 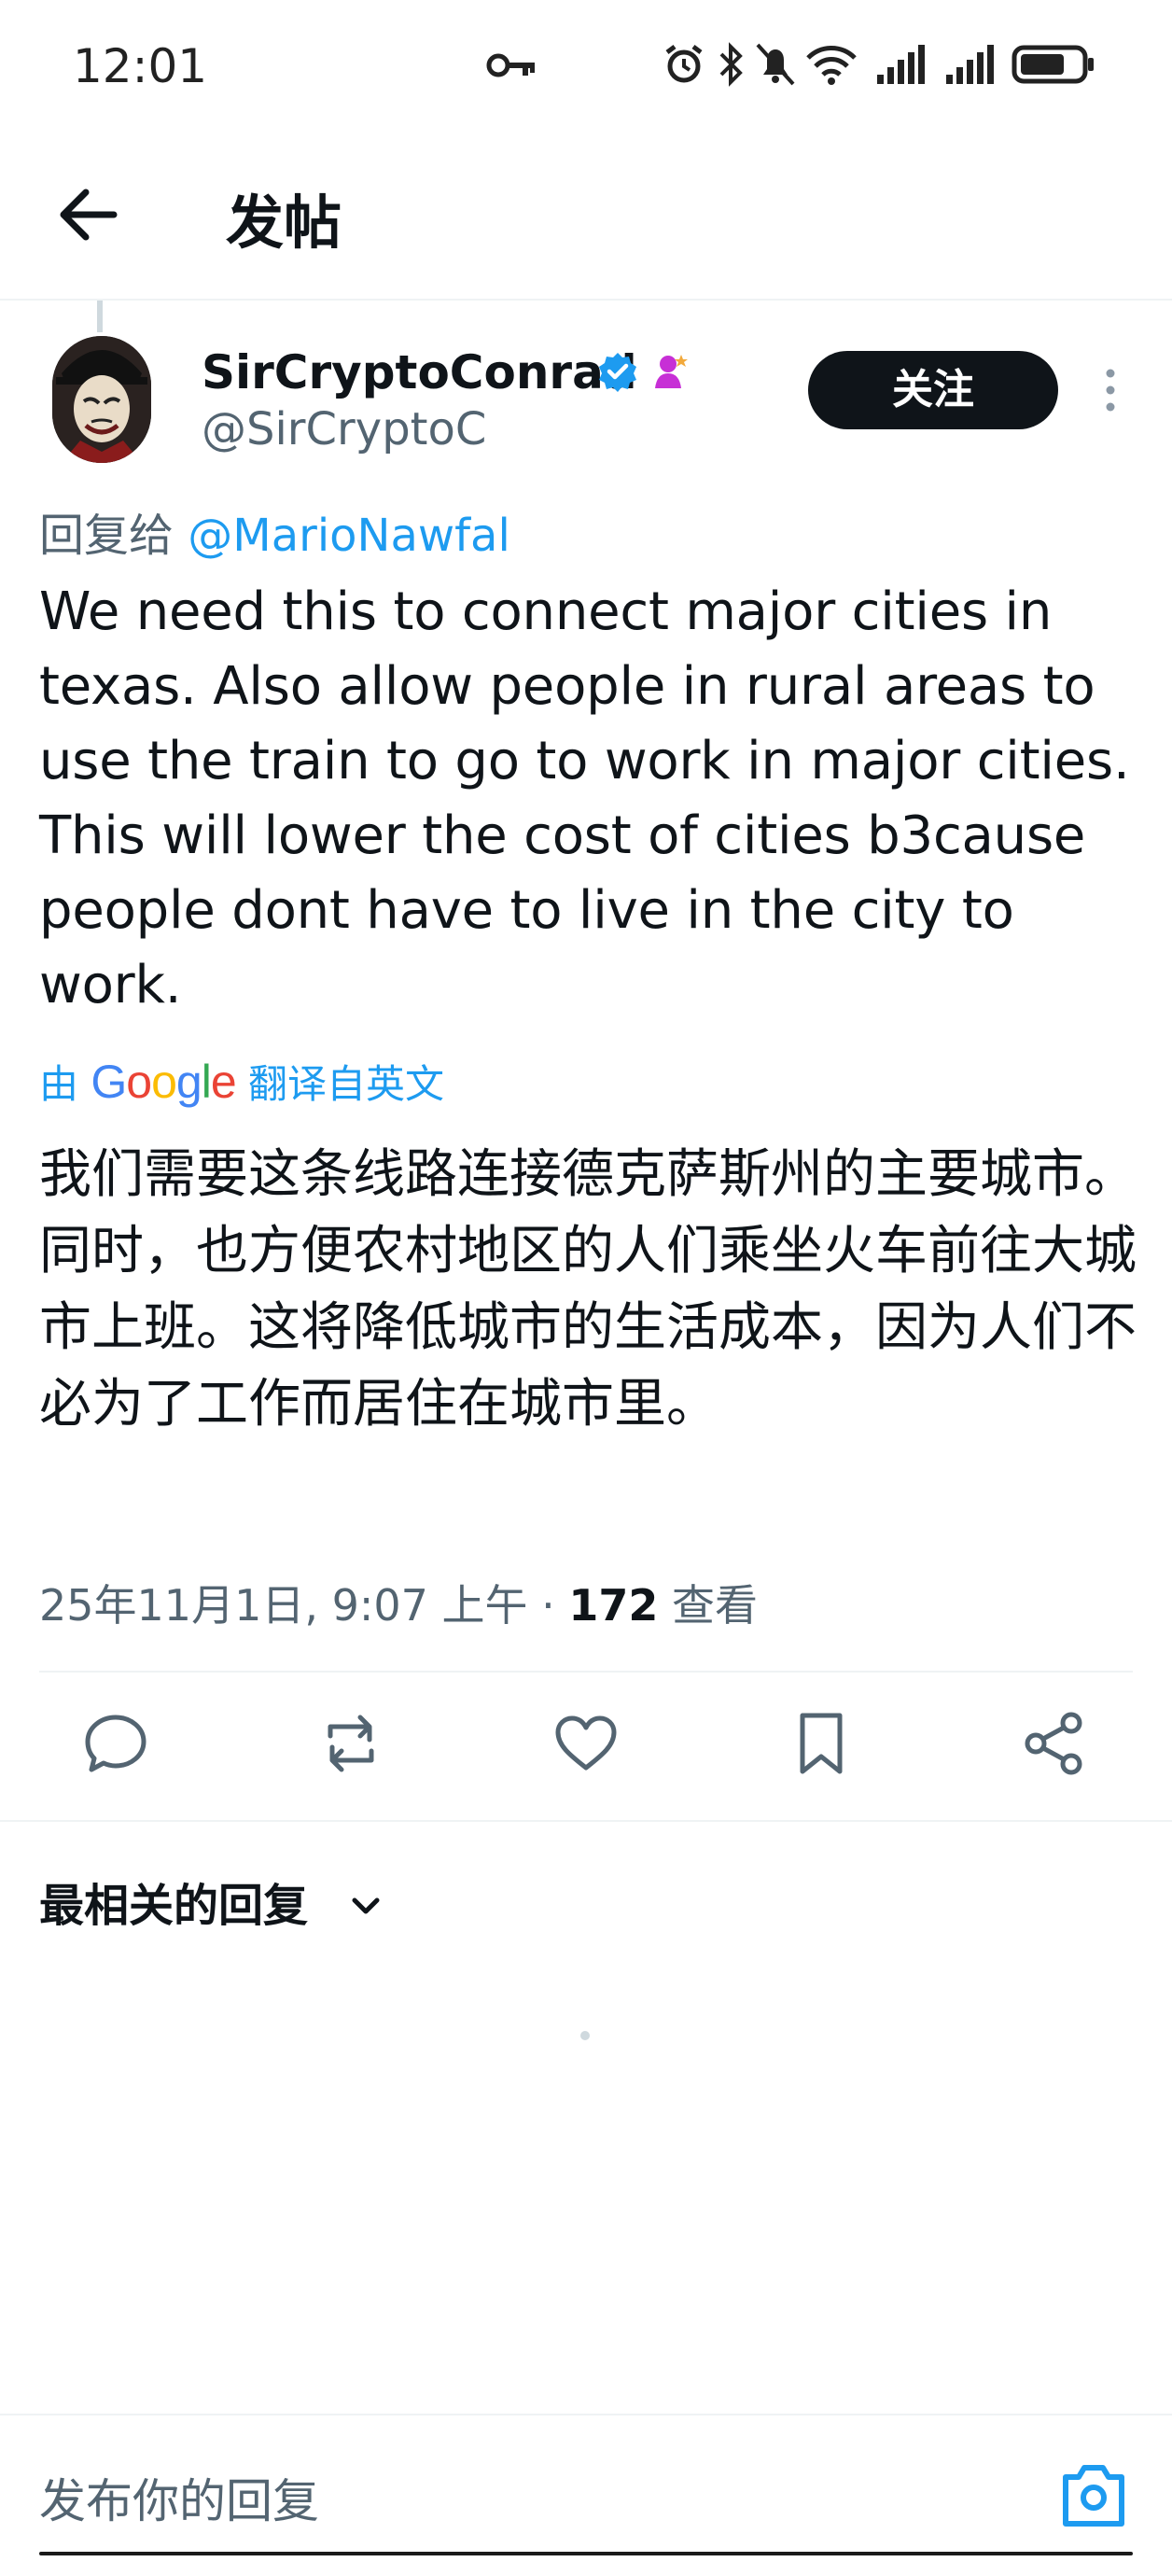 I want to click on more-options-icon, so click(x=1110, y=390).